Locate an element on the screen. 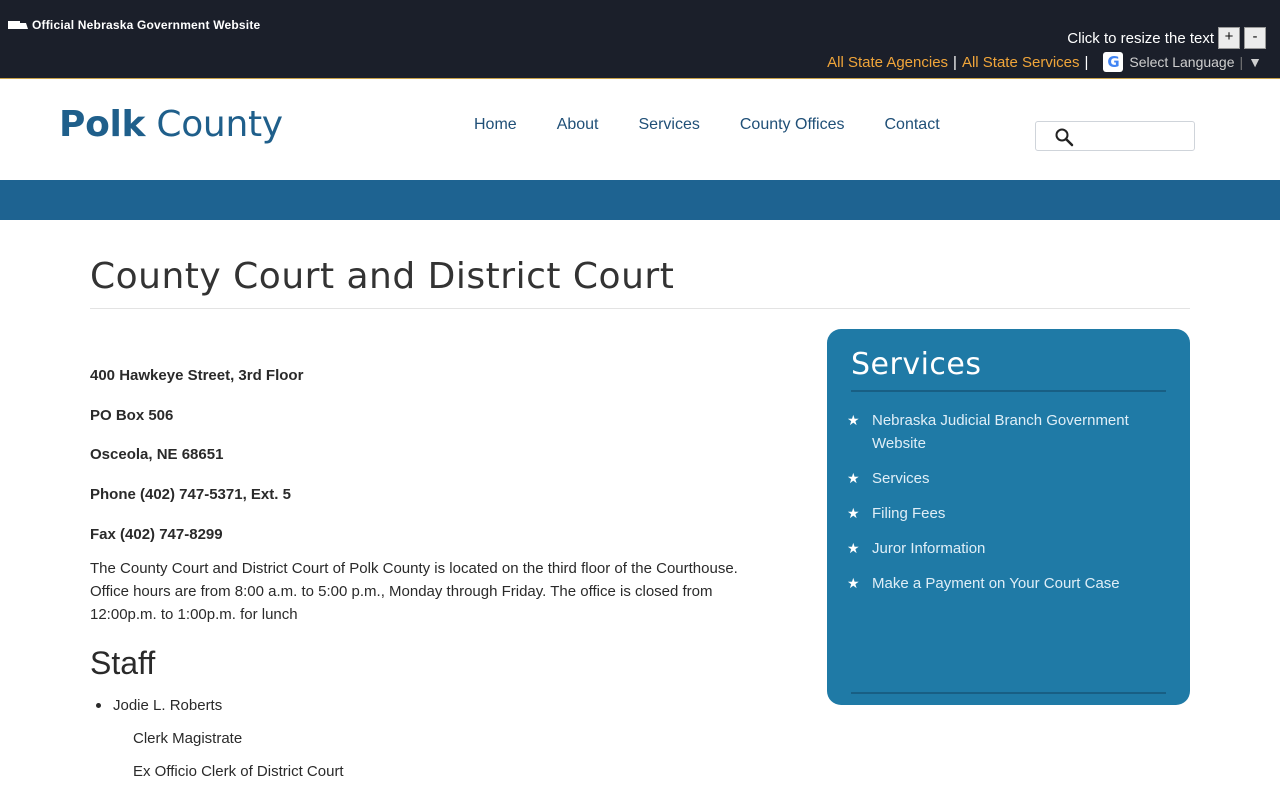  language-select-label: Select Language is located at coordinates (1182, 62).